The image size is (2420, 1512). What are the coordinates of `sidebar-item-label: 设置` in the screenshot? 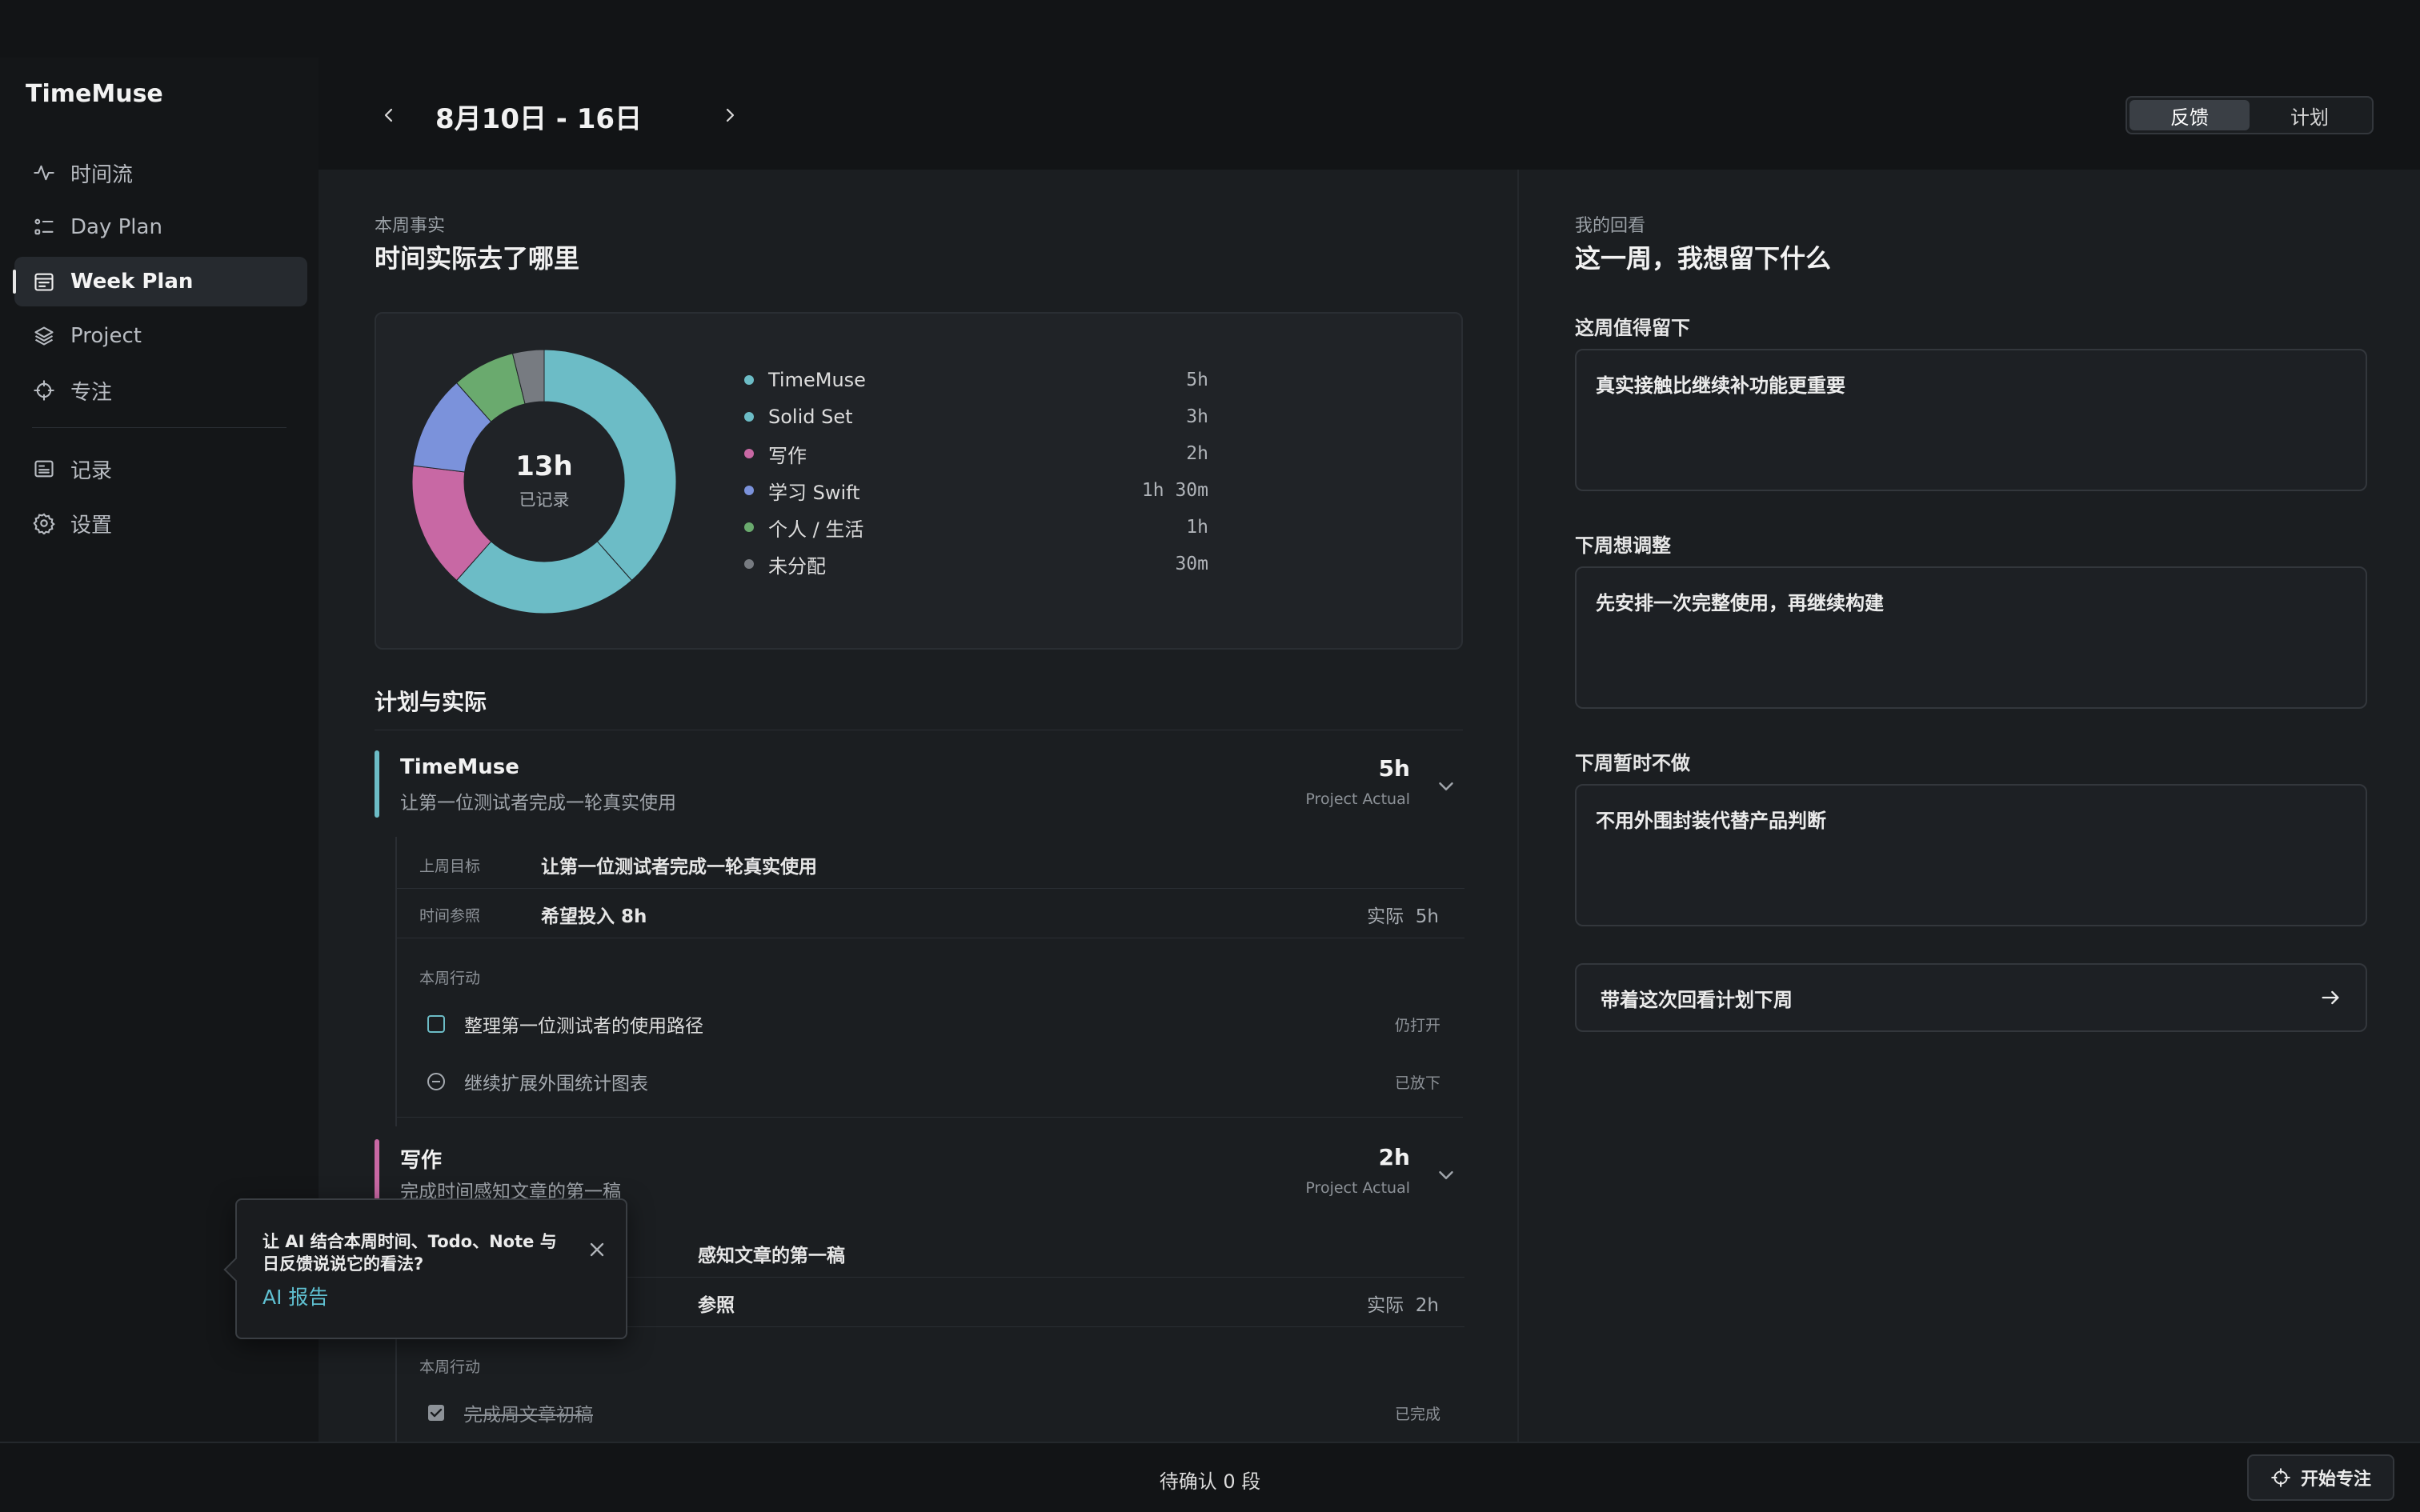 It's located at (91, 525).